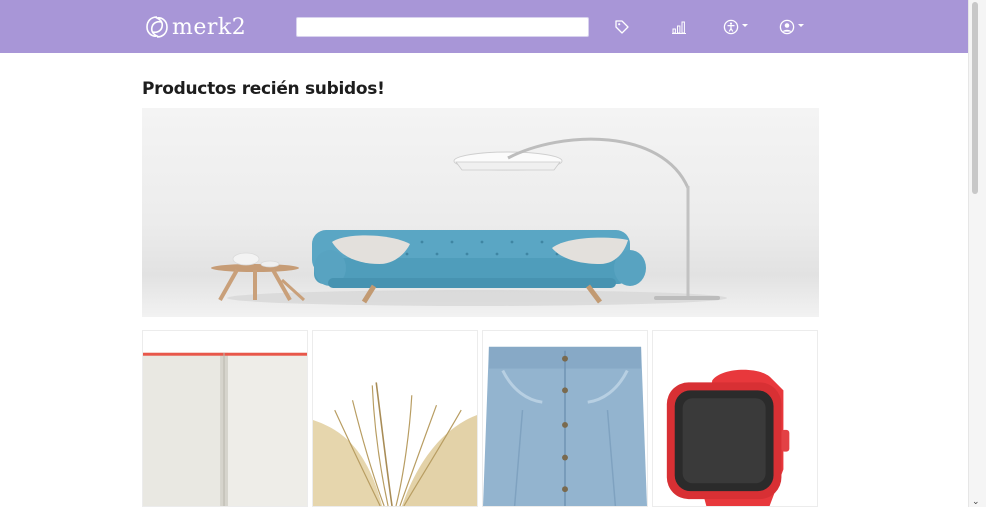 The width and height of the screenshot is (986, 507). Describe the element at coordinates (975, 98) in the screenshot. I see `scroll-thumb` at that location.